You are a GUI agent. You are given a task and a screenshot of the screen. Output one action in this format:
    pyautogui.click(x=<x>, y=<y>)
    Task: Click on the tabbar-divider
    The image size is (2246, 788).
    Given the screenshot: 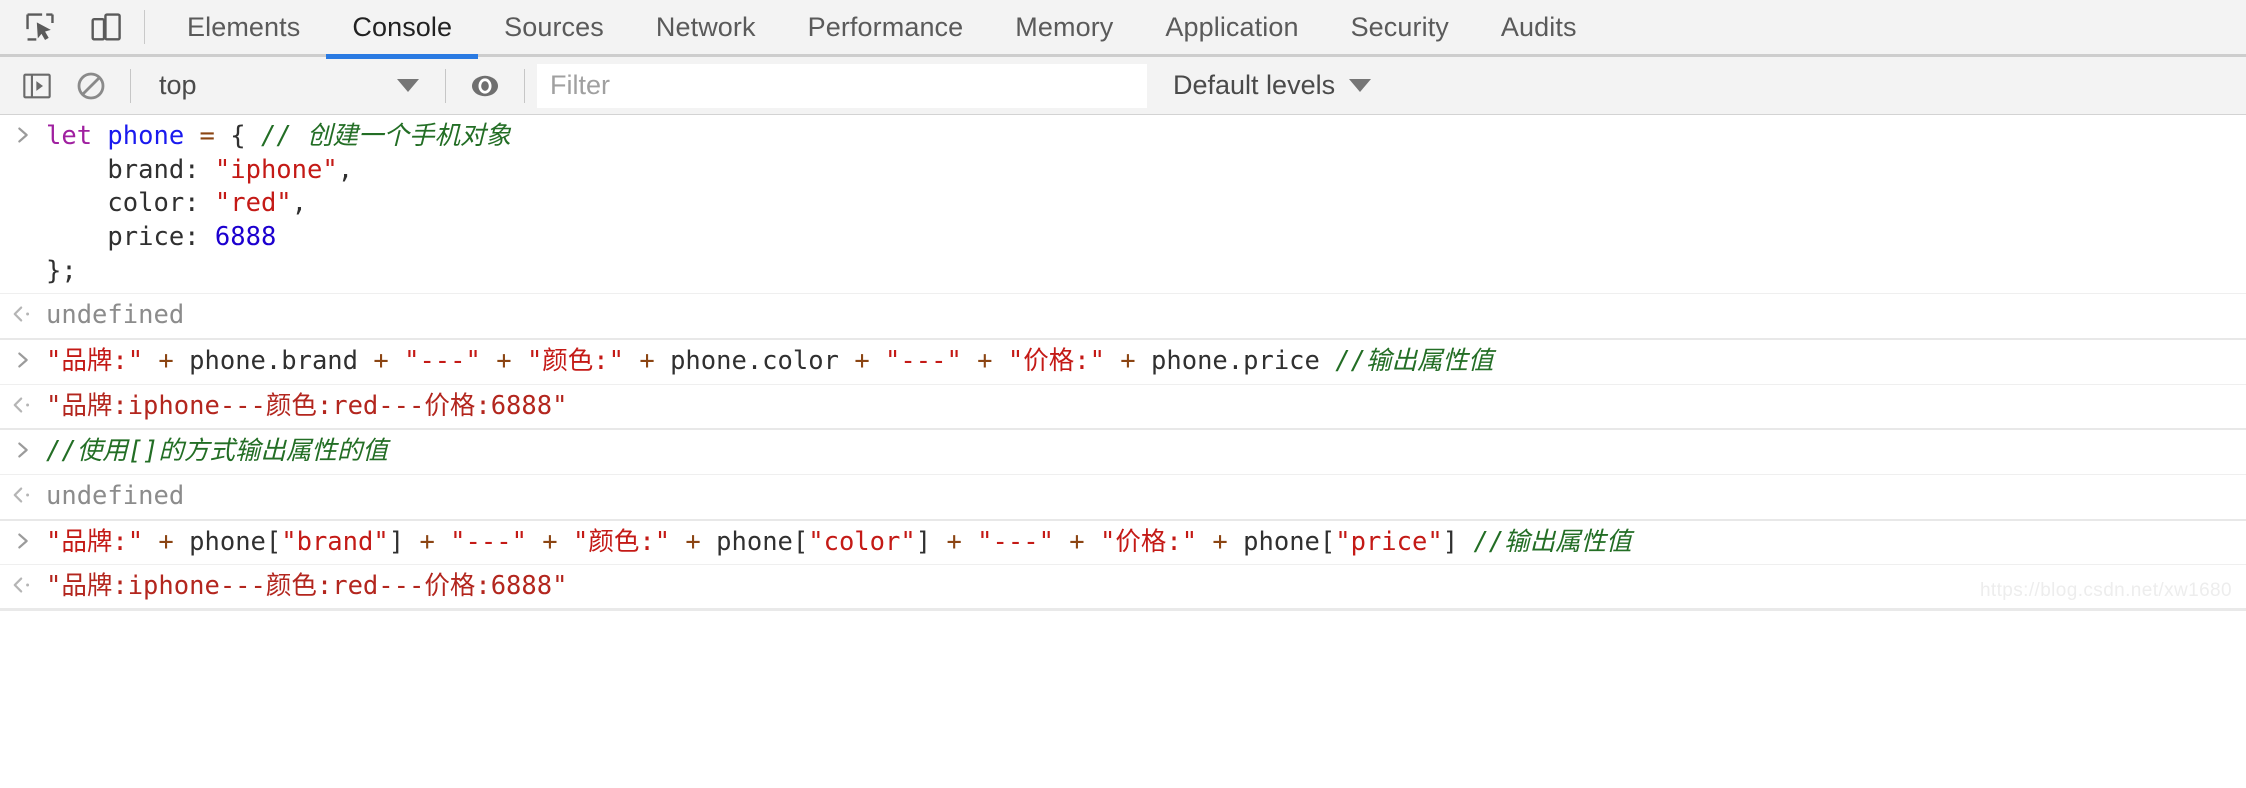 What is the action you would take?
    pyautogui.click(x=144, y=27)
    